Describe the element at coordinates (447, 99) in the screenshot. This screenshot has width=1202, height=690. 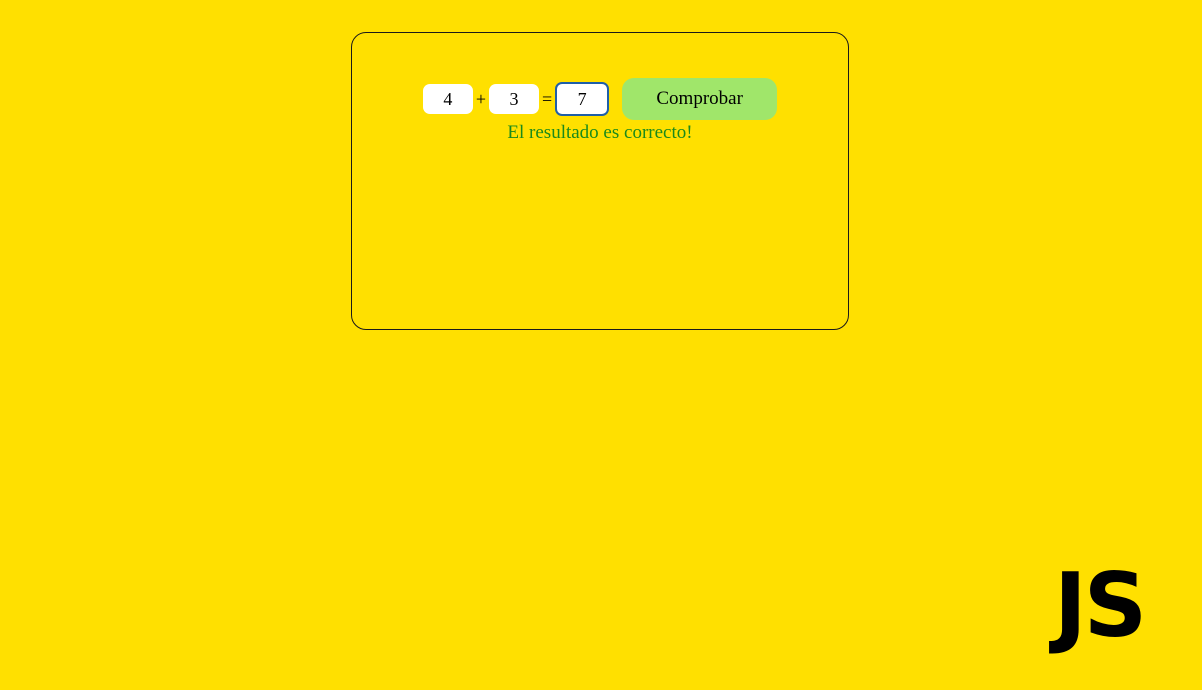
I see `operand-a-box: 4` at that location.